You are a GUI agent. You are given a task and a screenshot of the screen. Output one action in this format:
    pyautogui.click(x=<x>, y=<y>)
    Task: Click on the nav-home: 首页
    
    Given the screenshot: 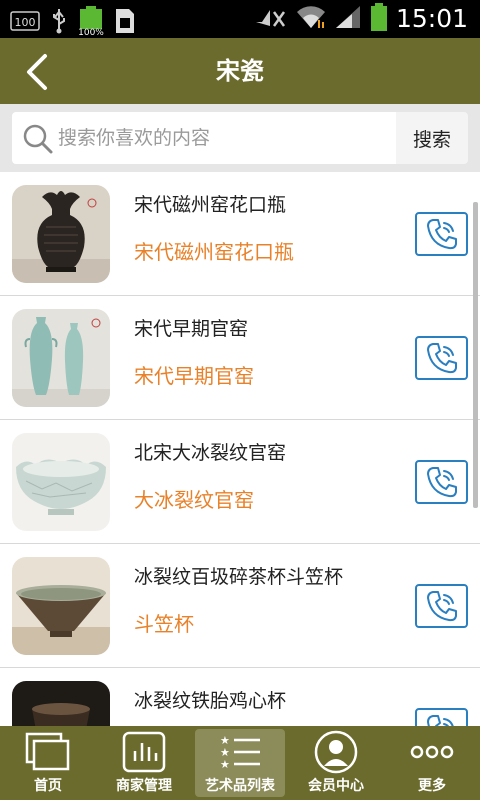 What is the action you would take?
    pyautogui.click(x=48, y=763)
    